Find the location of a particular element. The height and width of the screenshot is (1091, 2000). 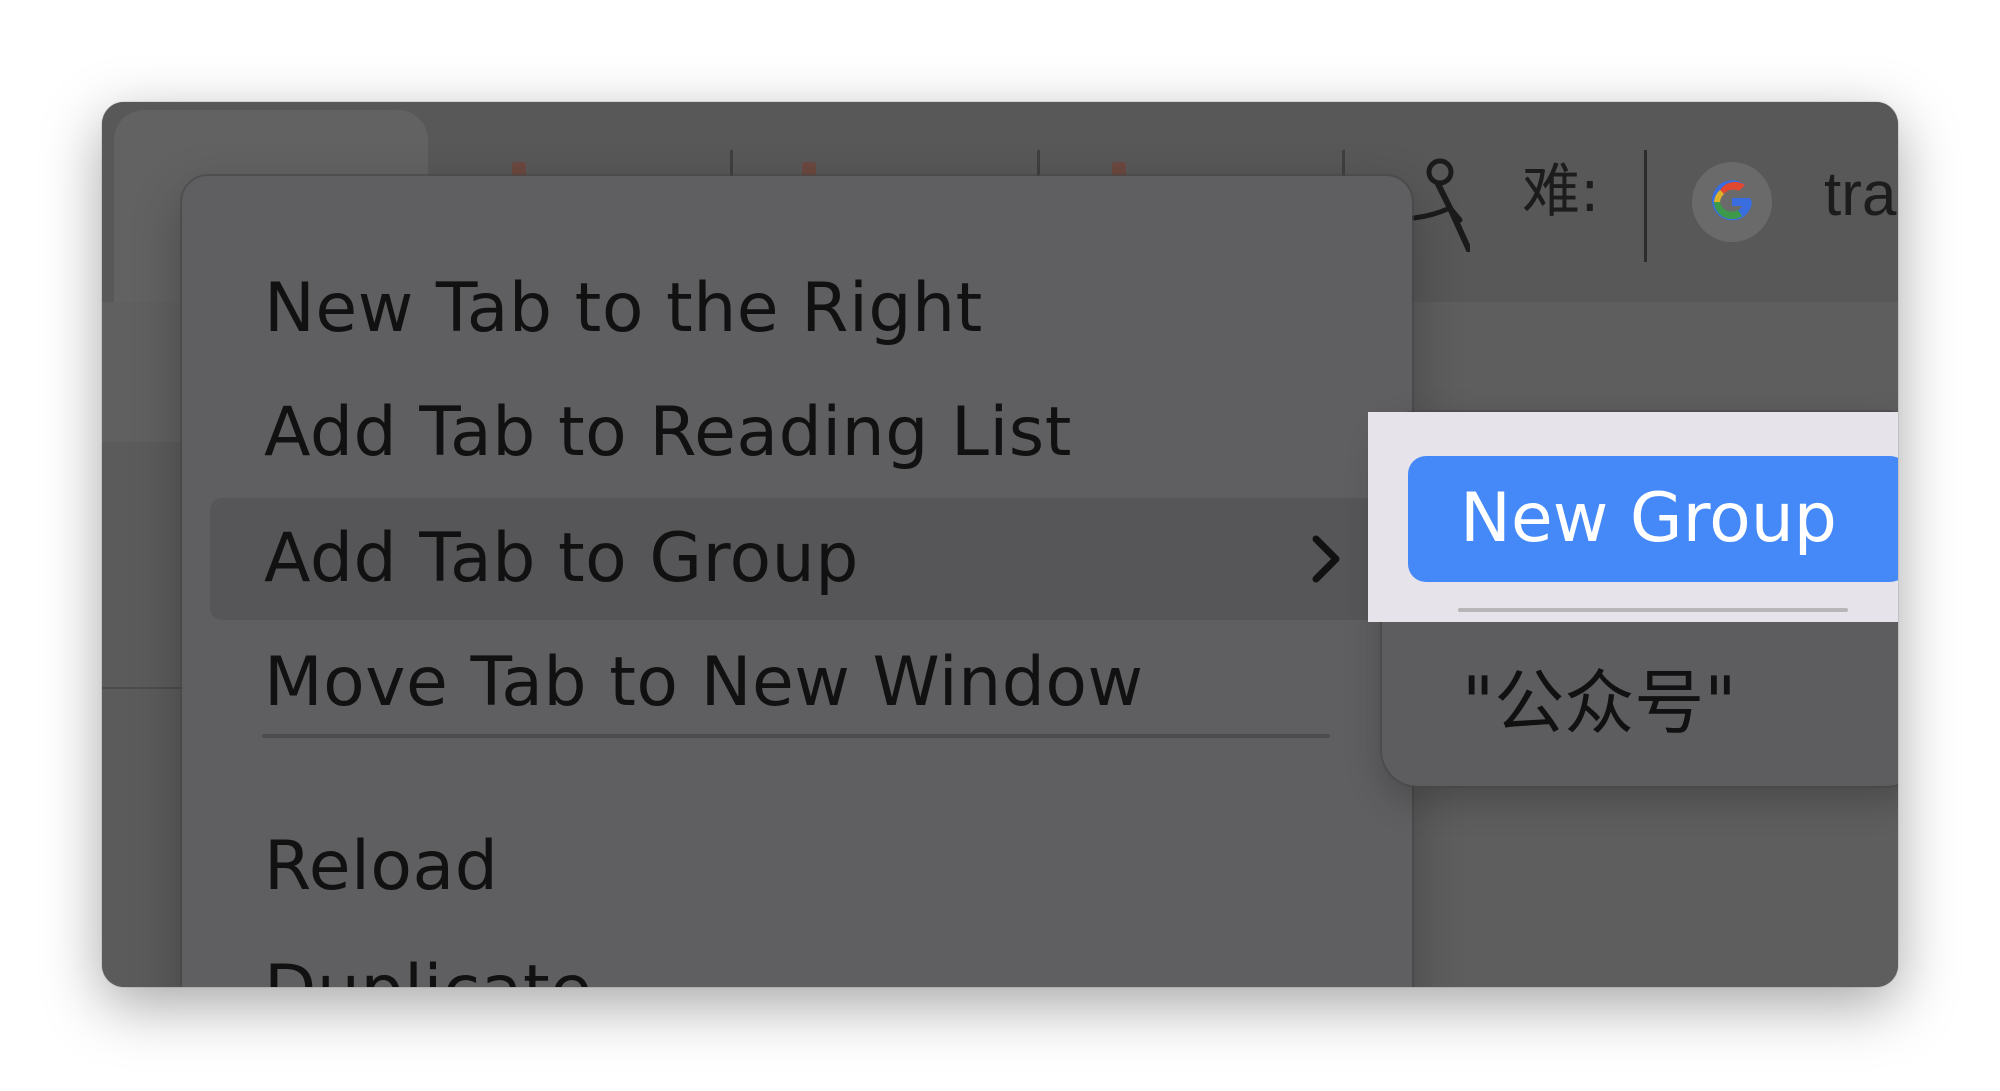

new-group-button: New Group is located at coordinates (1653, 519).